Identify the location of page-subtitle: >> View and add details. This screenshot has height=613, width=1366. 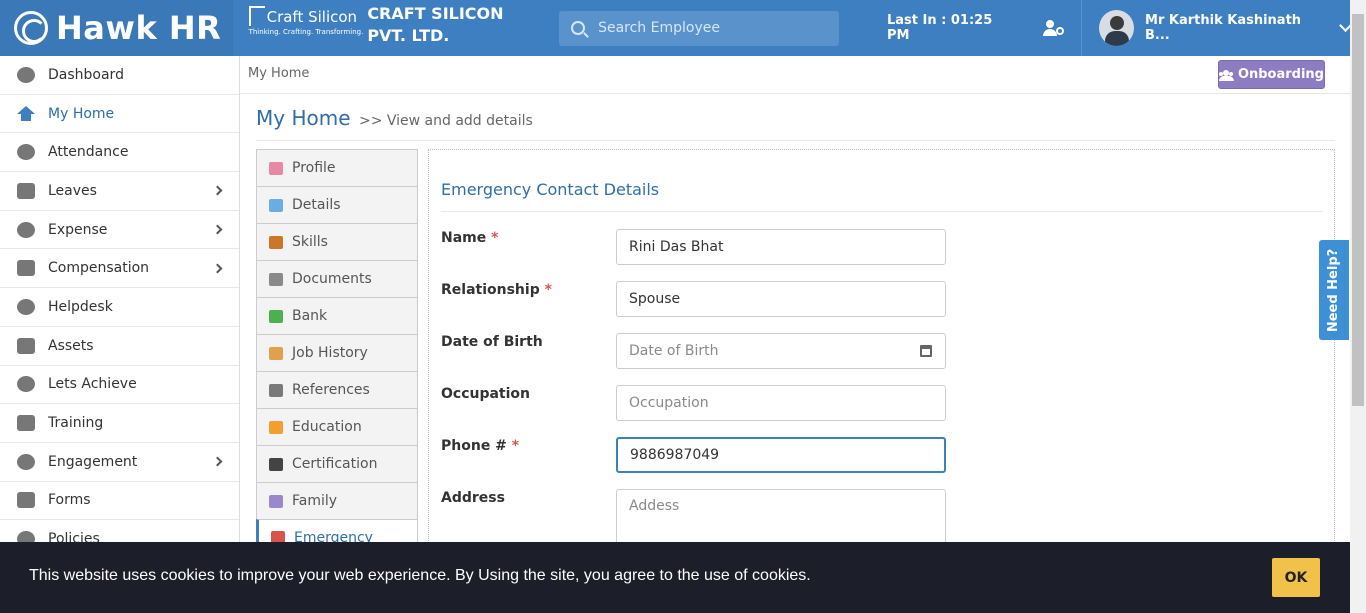
(445, 121).